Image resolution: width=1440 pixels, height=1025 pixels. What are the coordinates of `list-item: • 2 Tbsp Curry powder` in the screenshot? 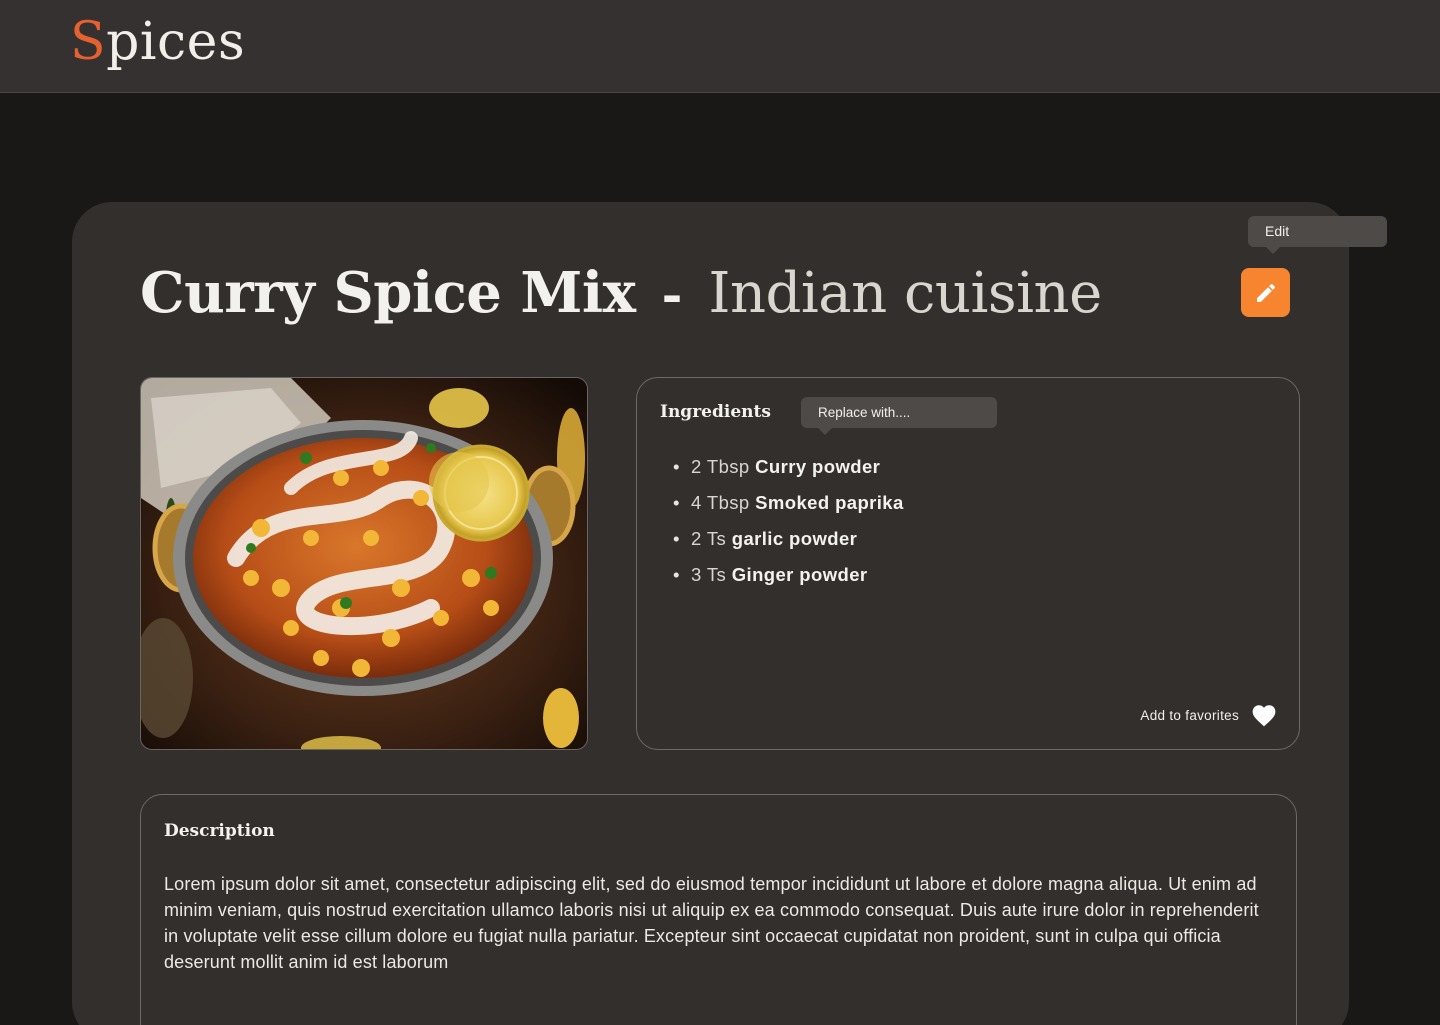 It's located at (788, 472).